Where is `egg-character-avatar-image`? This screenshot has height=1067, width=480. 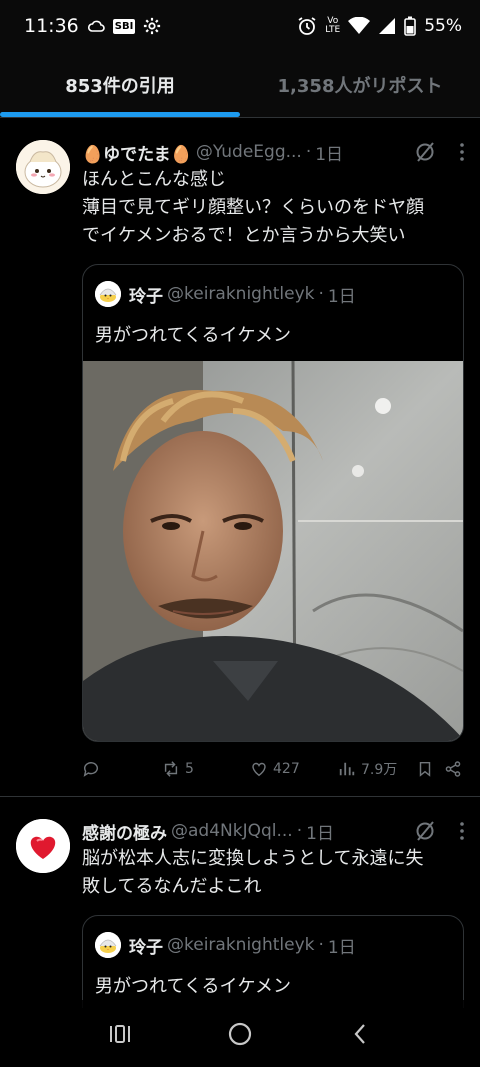
egg-character-avatar-image is located at coordinates (43, 167).